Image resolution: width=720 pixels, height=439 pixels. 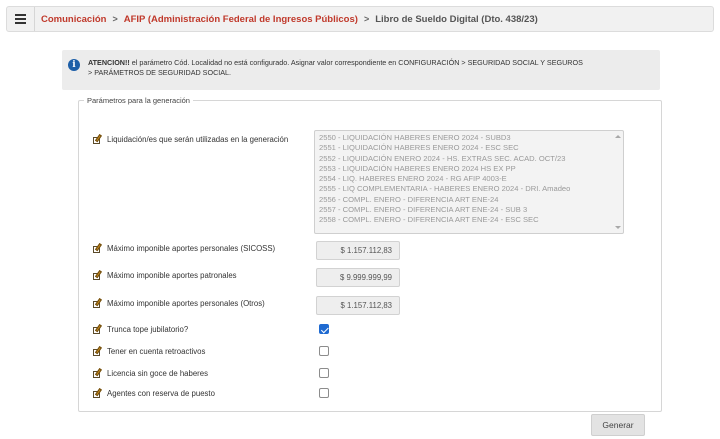 I want to click on scroll-down-icon, so click(x=618, y=227).